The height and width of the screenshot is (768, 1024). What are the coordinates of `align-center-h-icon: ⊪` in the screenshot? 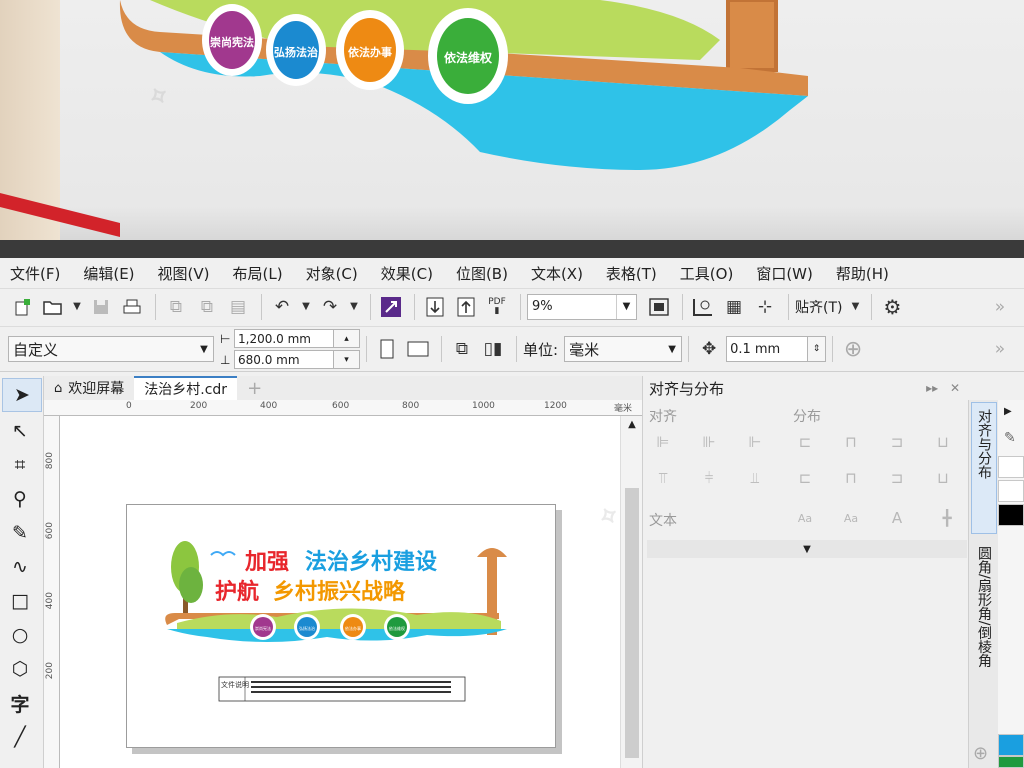 It's located at (709, 442).